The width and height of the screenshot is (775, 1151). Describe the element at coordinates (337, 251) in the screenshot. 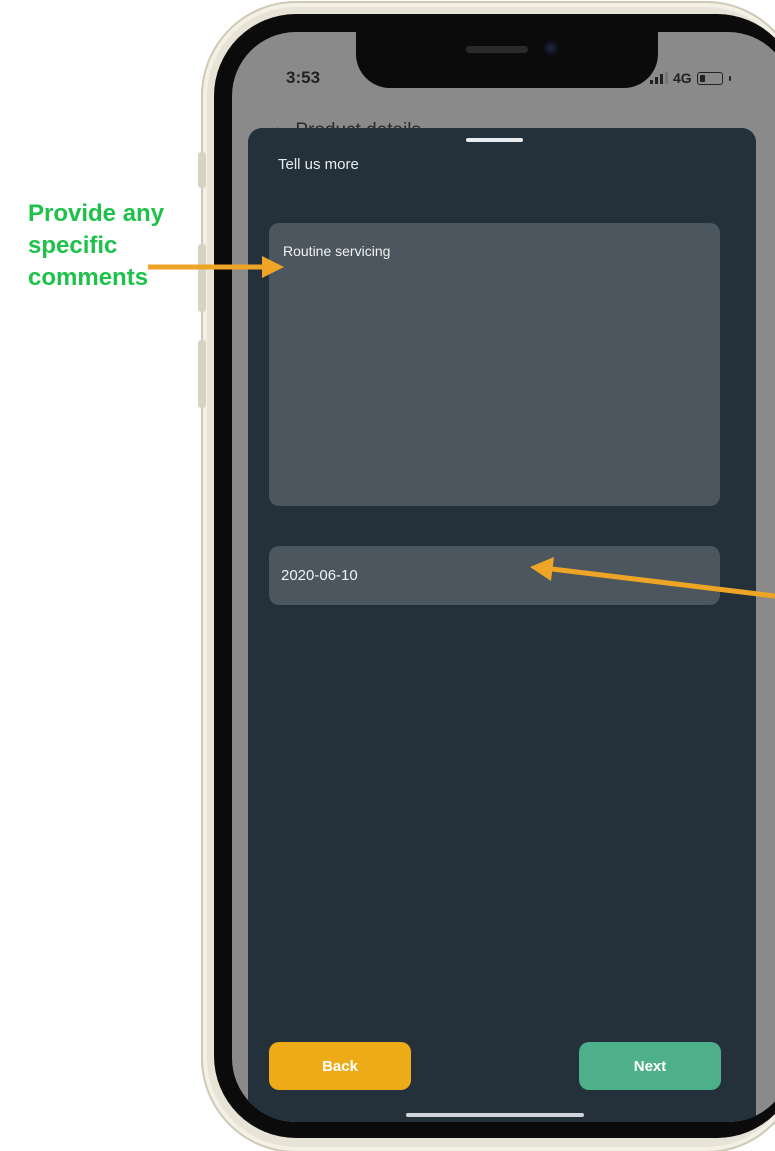

I see `comments-value: Routine servicing` at that location.